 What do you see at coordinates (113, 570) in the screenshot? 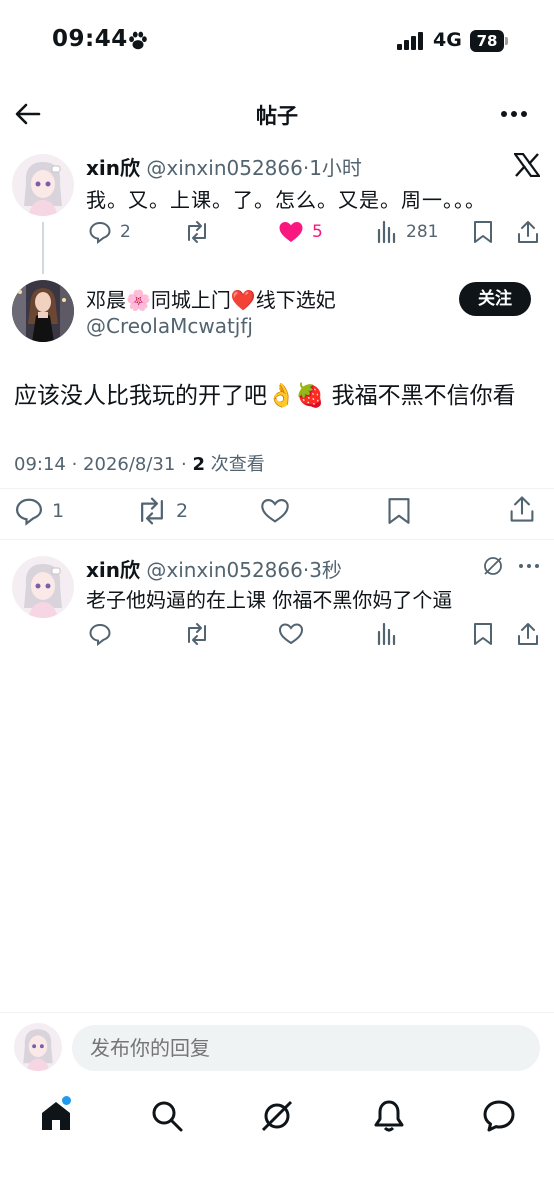
I see `reply-name: xin欣` at bounding box center [113, 570].